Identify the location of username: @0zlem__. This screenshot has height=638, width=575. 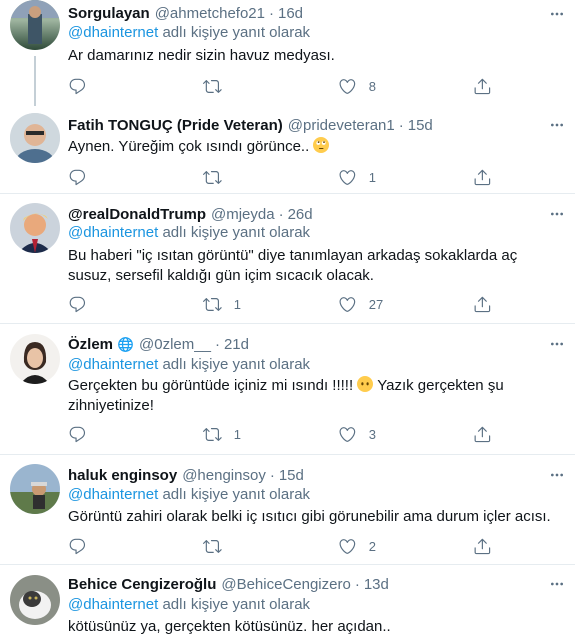
(175, 344).